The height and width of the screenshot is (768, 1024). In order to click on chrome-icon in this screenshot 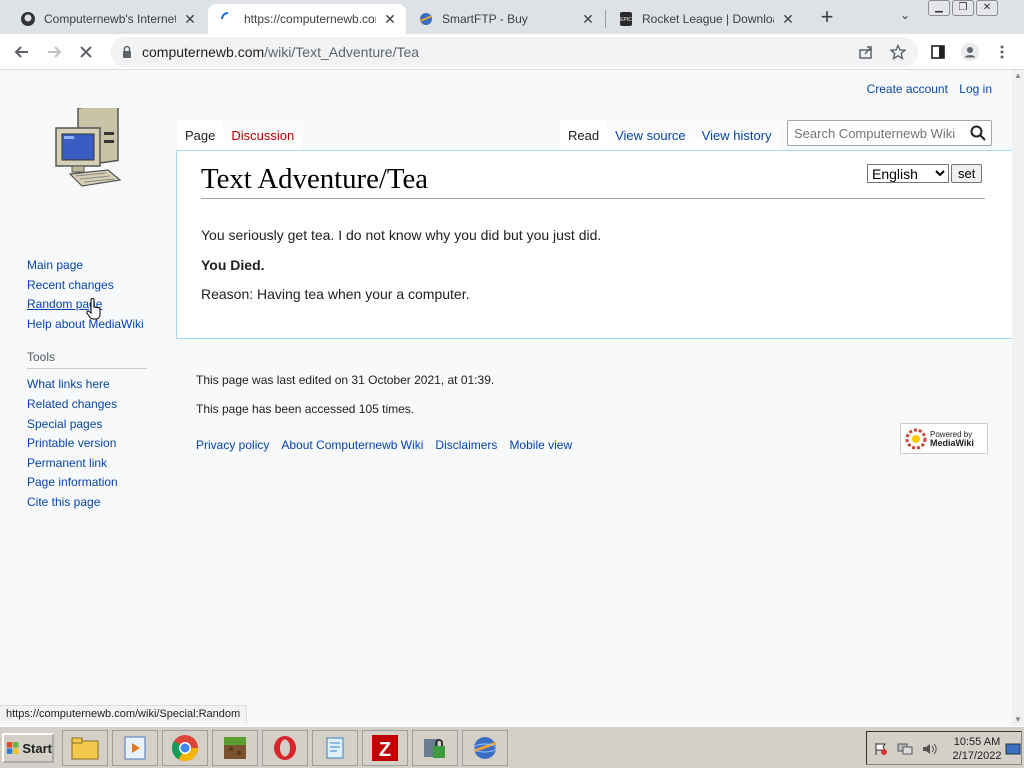, I will do `click(185, 748)`.